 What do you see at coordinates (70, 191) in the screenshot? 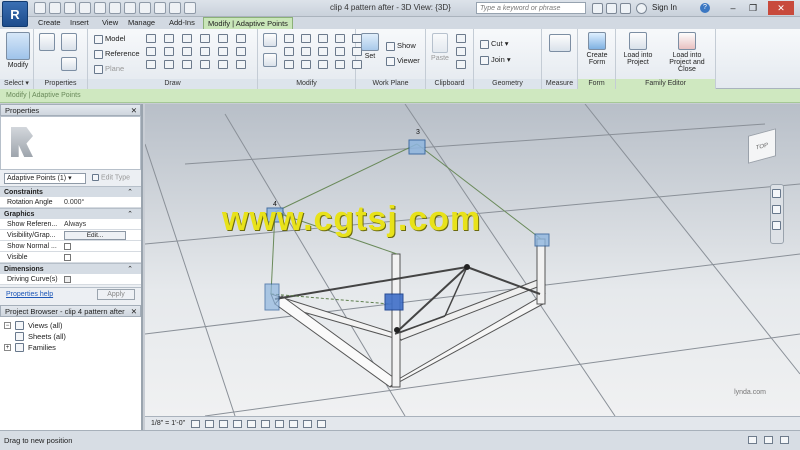
I see `constraints-section: Constraints ⌃` at bounding box center [70, 191].